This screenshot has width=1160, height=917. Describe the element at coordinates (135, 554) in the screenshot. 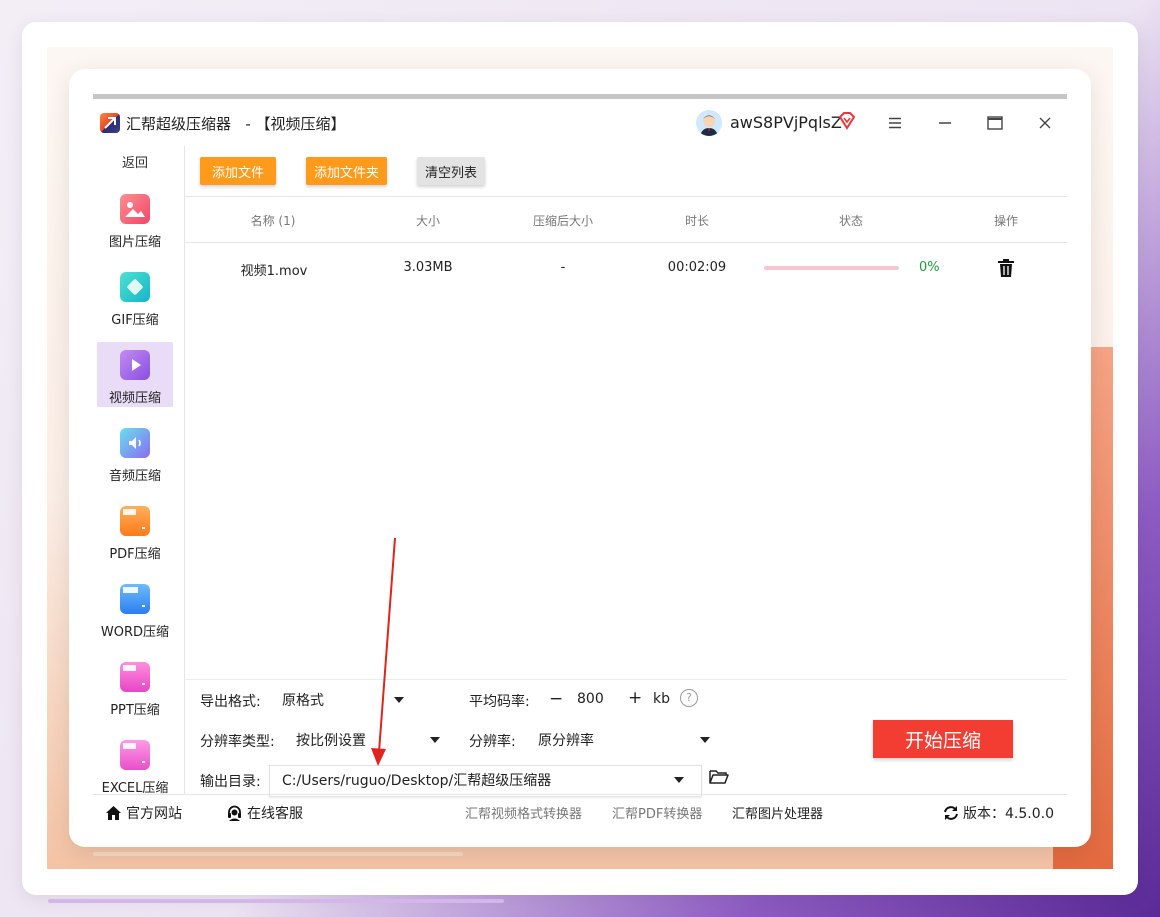

I see `sidebar-item-label: PDF压缩` at that location.